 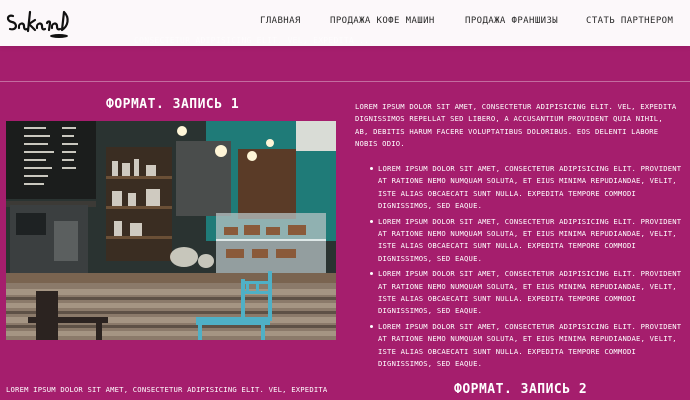 What do you see at coordinates (629, 21) in the screenshot?
I see `nav-item-partner: Стать партнером` at bounding box center [629, 21].